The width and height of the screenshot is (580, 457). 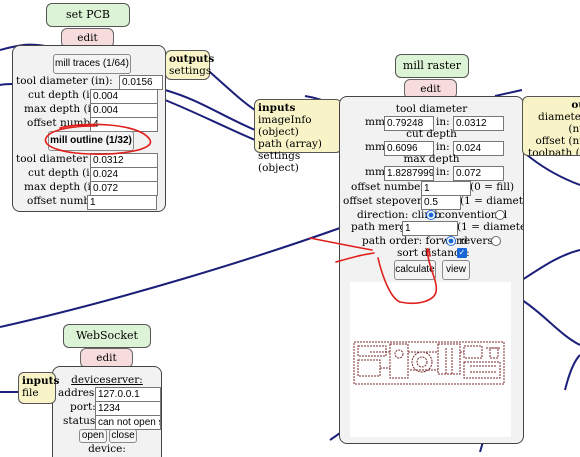 What do you see at coordinates (64, 81) in the screenshot?
I see `tool-diameter-label: tool diameter (in):` at bounding box center [64, 81].